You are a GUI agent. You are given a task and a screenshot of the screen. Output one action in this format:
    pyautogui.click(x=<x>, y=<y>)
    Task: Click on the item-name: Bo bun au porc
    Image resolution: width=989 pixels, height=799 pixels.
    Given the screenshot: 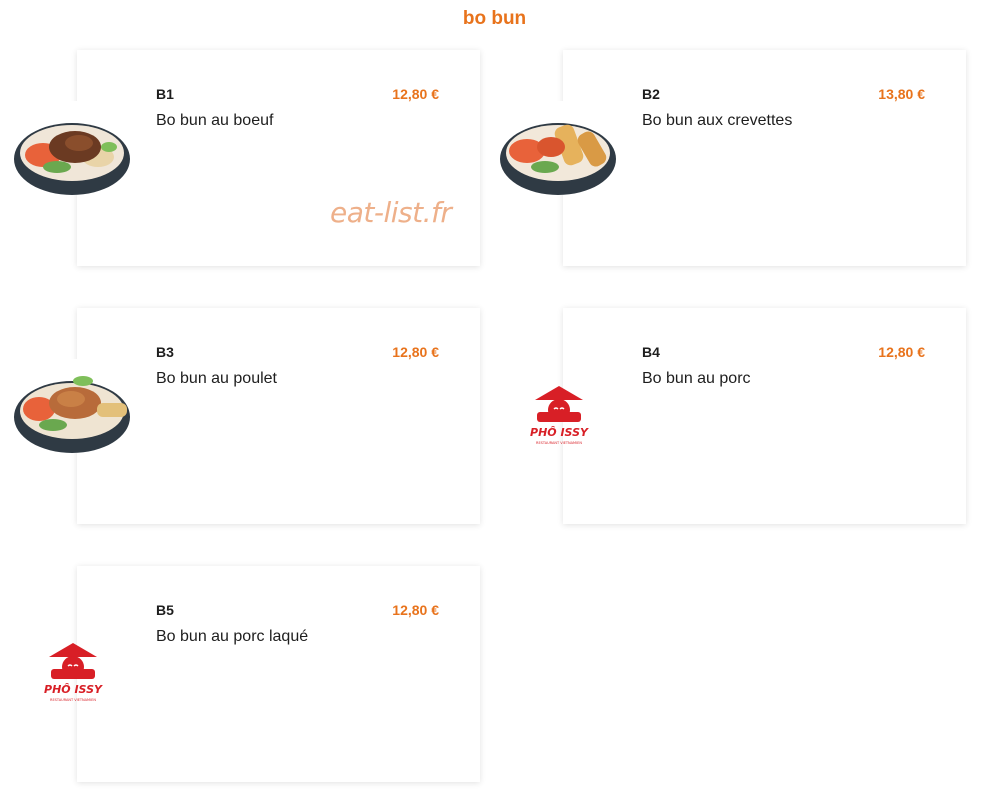 What is the action you would take?
    pyautogui.click(x=696, y=378)
    